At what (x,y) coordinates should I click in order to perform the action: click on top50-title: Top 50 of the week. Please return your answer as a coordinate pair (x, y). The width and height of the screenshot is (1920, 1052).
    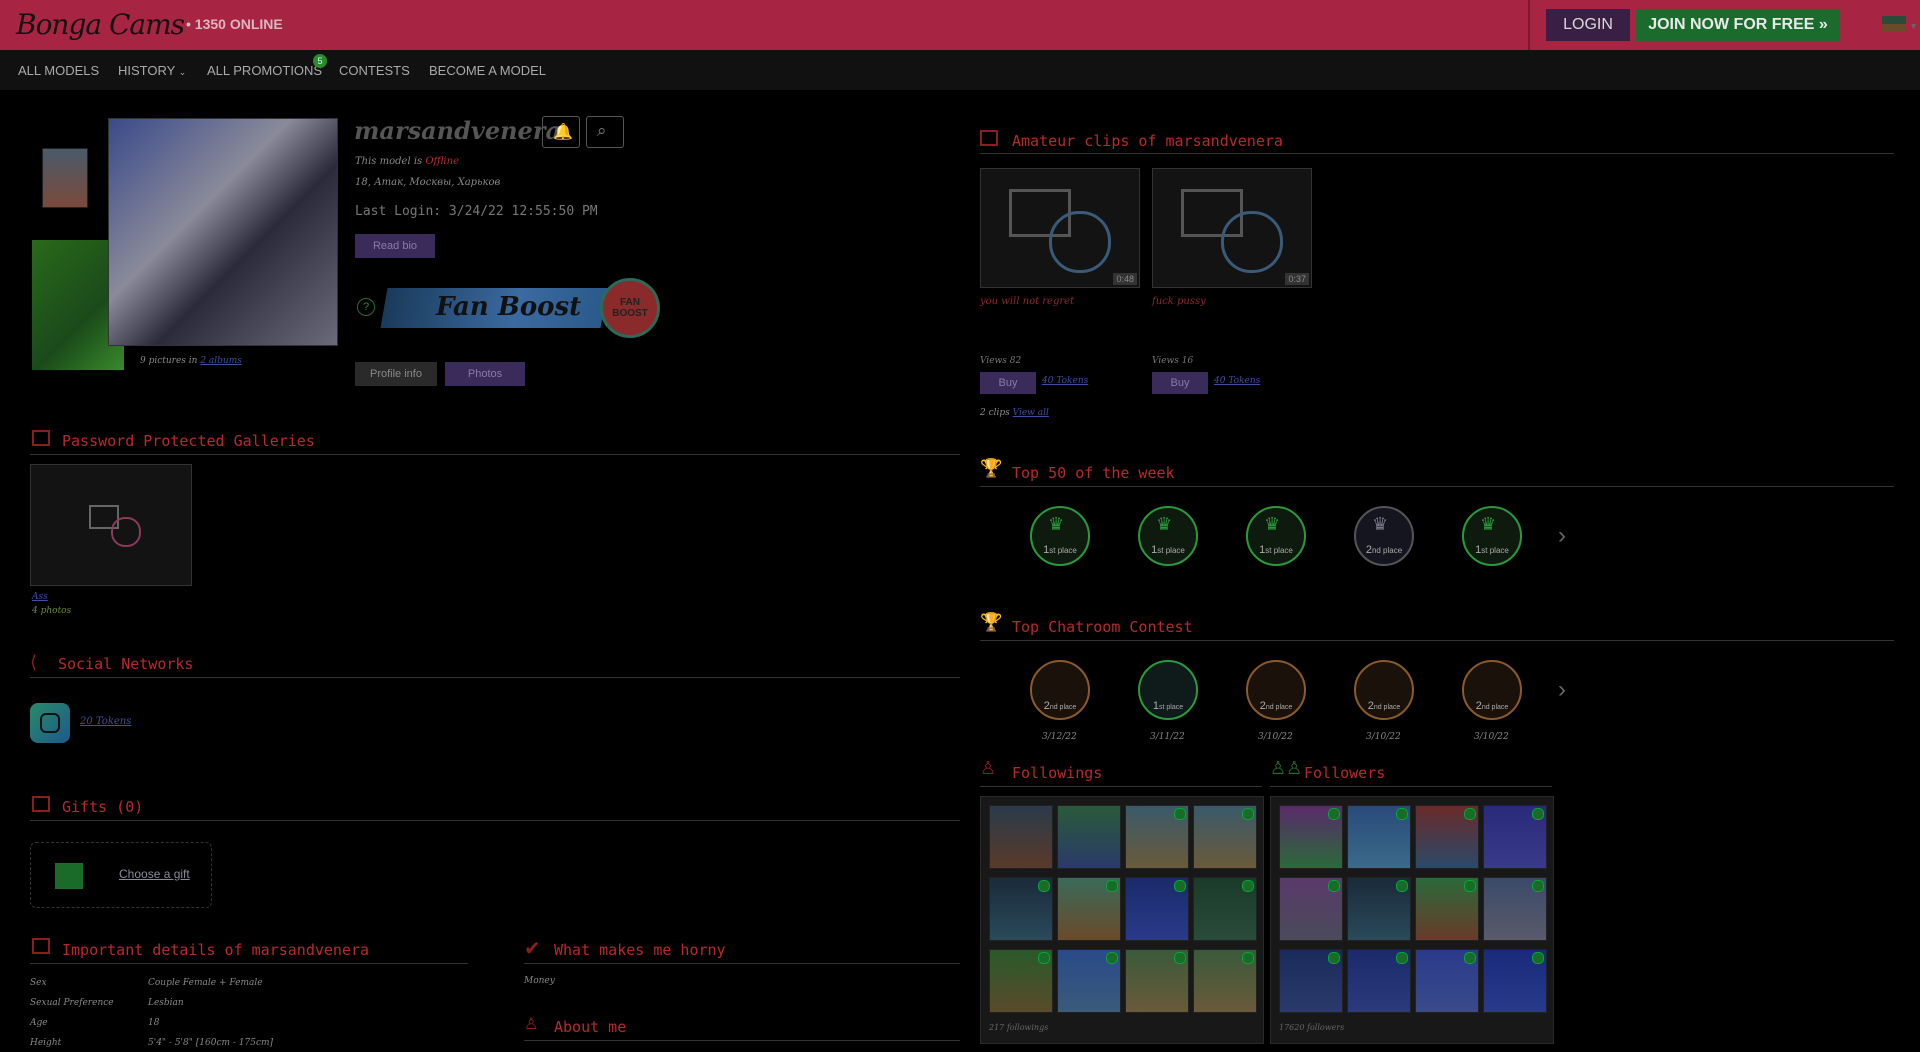
    Looking at the image, I should click on (1093, 473).